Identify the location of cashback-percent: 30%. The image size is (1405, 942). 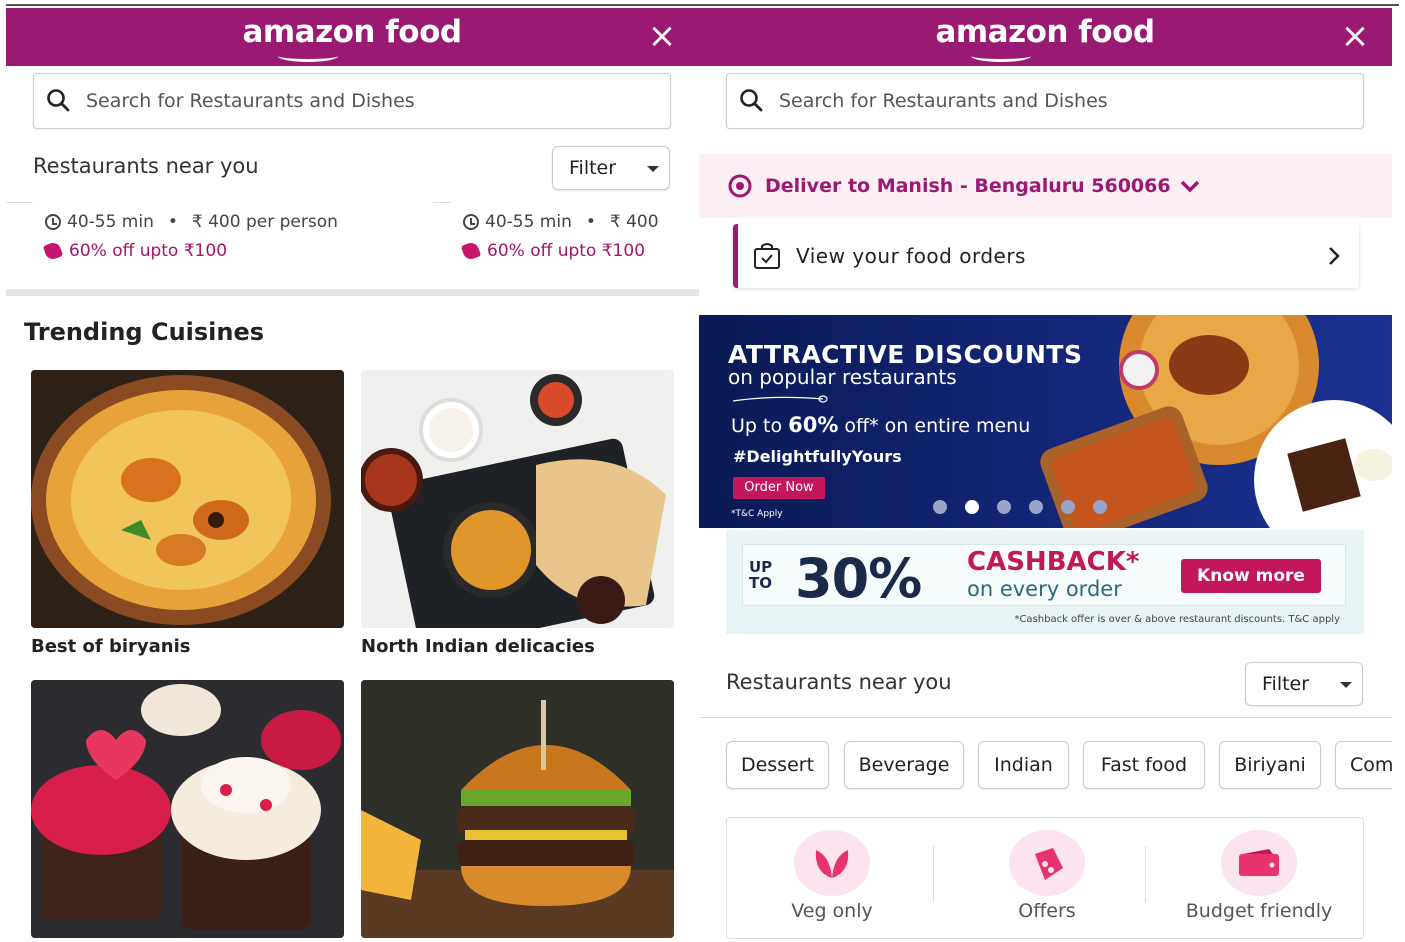
(858, 578).